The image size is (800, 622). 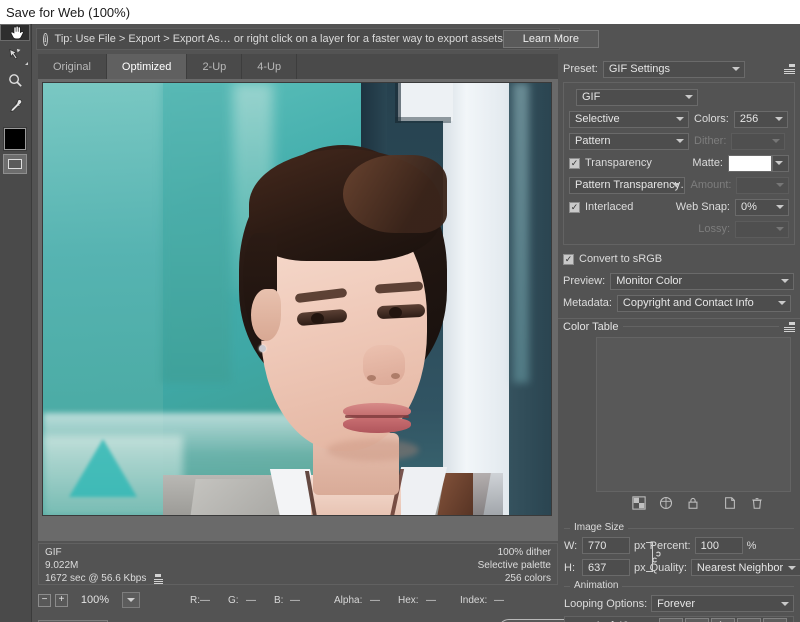 What do you see at coordinates (711, 119) in the screenshot?
I see `colors-label: Colors:` at bounding box center [711, 119].